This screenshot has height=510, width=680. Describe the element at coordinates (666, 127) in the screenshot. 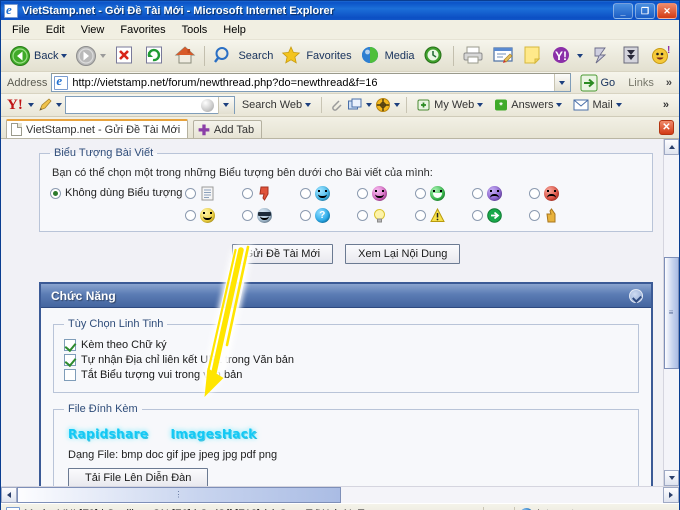

I see `close-tab-button: ✕` at that location.